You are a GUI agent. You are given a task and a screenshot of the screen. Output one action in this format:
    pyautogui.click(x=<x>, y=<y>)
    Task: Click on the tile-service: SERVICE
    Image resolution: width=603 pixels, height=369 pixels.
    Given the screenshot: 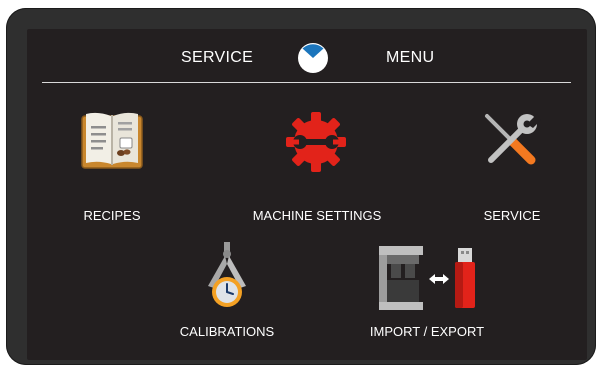 What is the action you would take?
    pyautogui.click(x=512, y=162)
    